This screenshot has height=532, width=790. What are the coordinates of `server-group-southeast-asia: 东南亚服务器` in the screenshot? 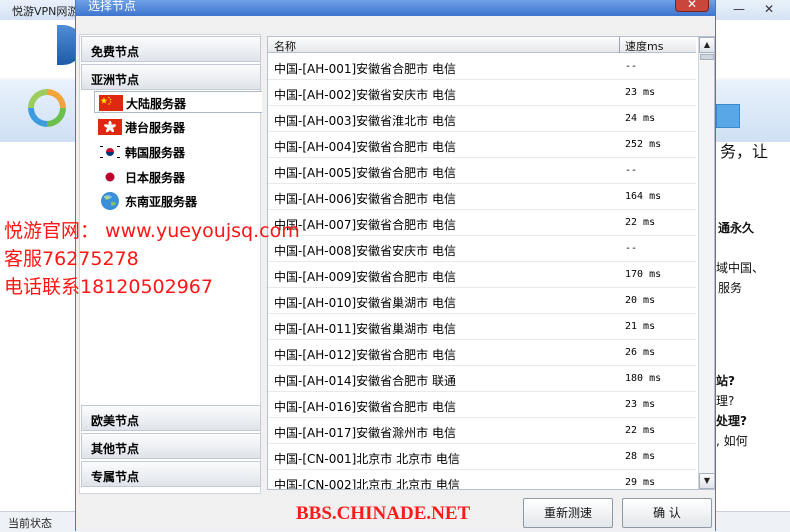 It's located at (178, 201).